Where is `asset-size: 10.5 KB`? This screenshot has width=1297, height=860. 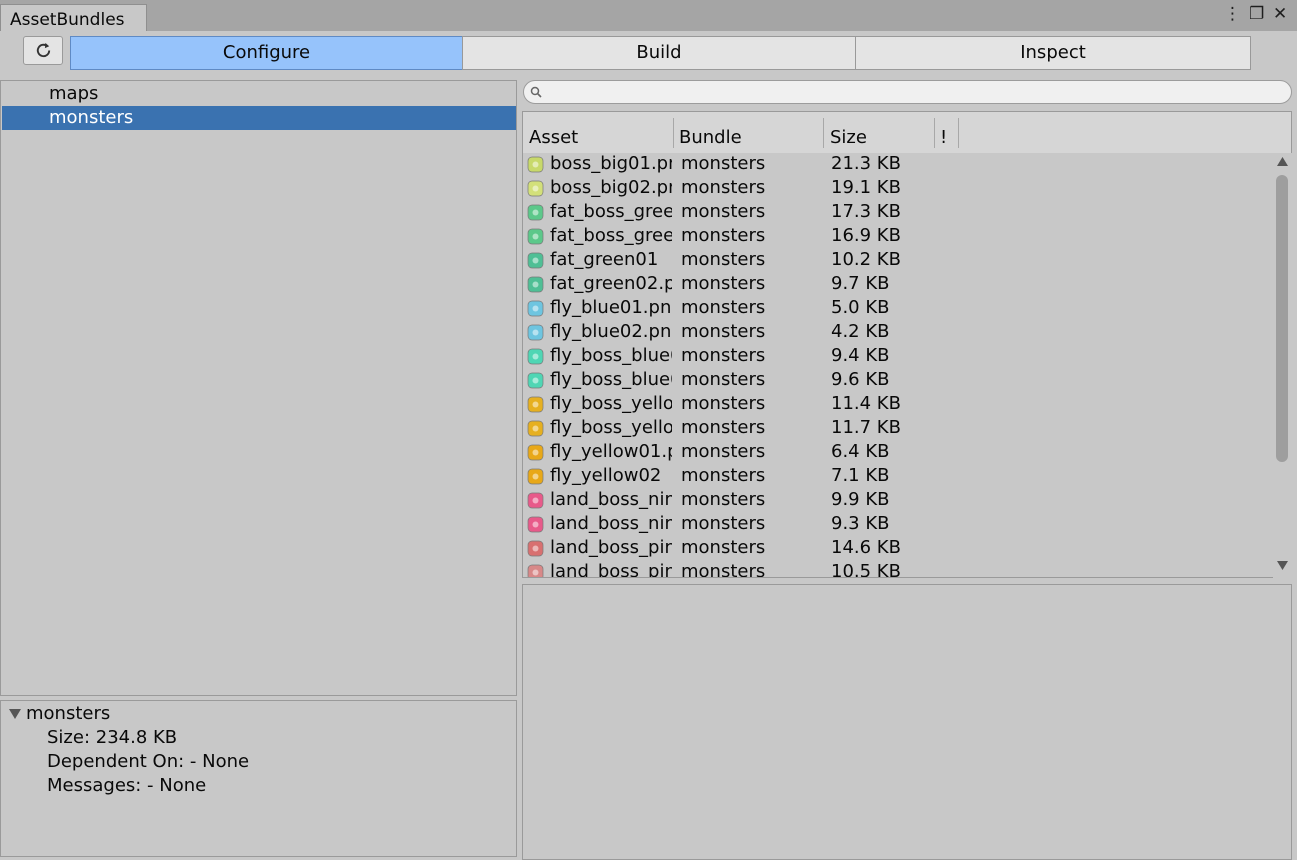
asset-size: 10.5 KB is located at coordinates (866, 569).